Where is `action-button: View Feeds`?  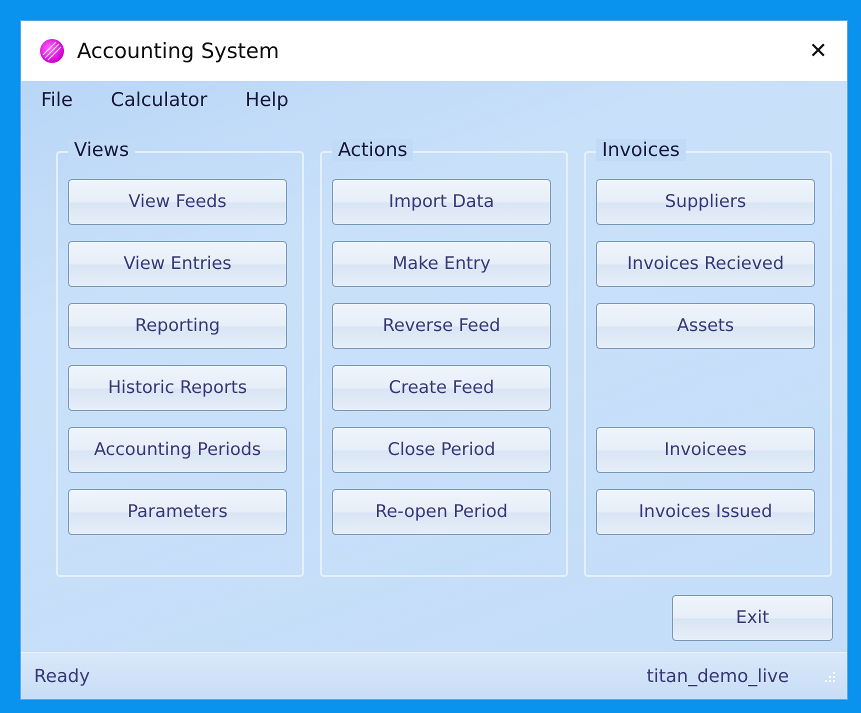 action-button: View Feeds is located at coordinates (177, 202).